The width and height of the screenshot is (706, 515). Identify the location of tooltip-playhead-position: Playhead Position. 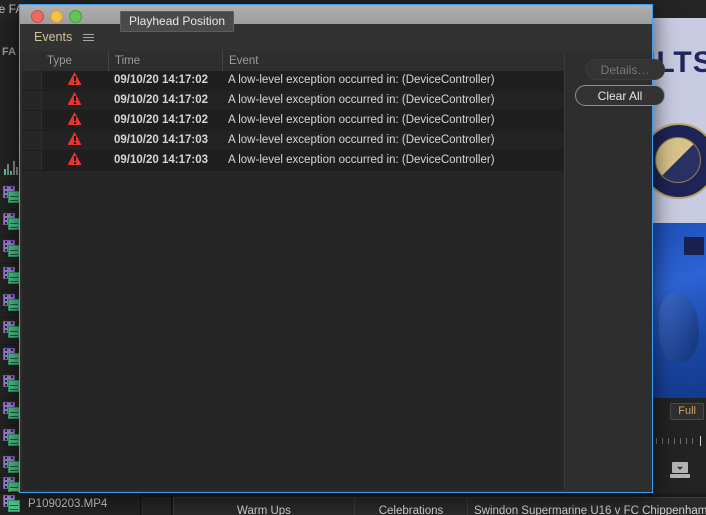
(177, 21).